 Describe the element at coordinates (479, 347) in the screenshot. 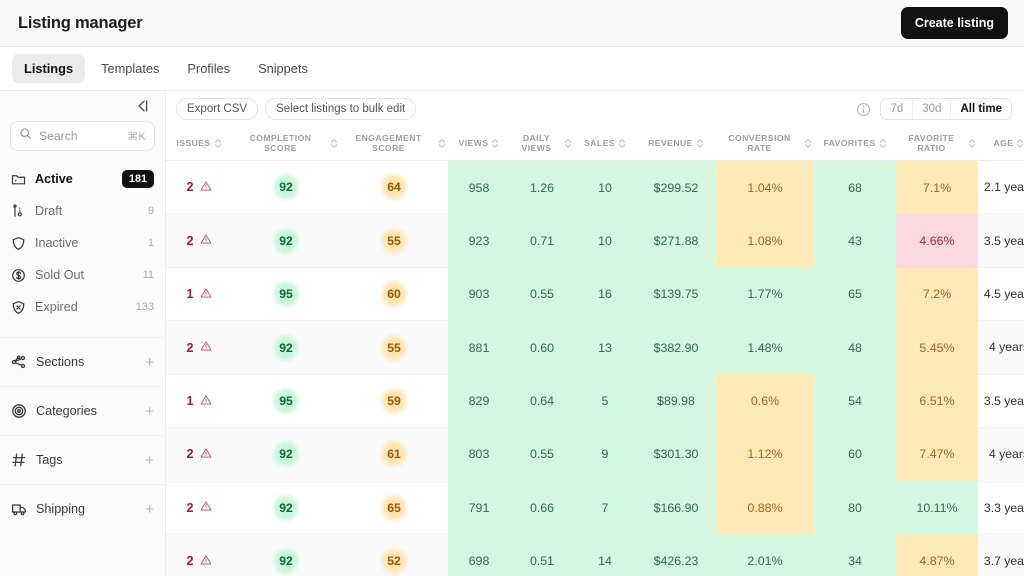

I see `cell-views: 881` at that location.